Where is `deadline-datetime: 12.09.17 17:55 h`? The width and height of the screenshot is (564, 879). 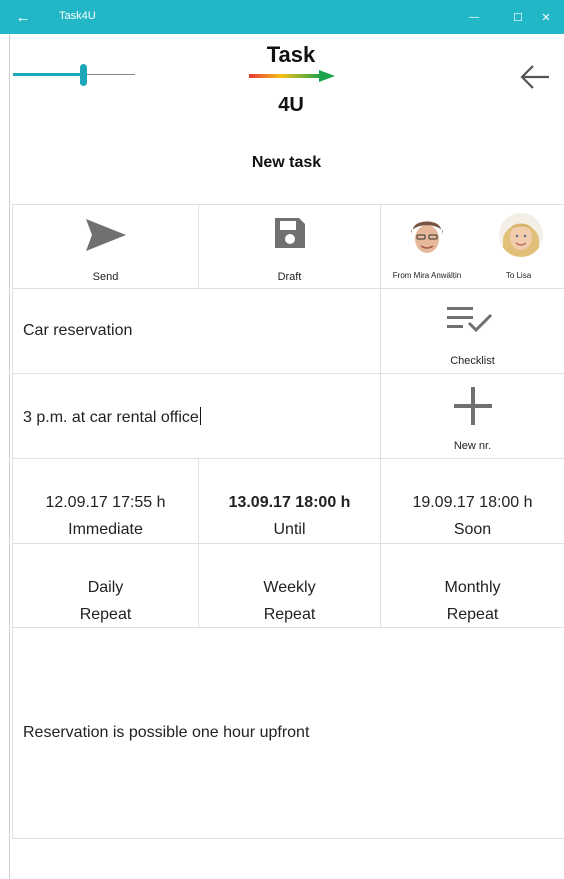
deadline-datetime: 12.09.17 17:55 h is located at coordinates (105, 502).